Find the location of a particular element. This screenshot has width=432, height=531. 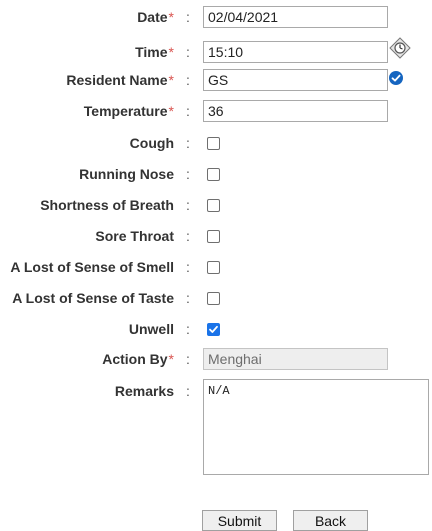

action-by-input is located at coordinates (295, 359).